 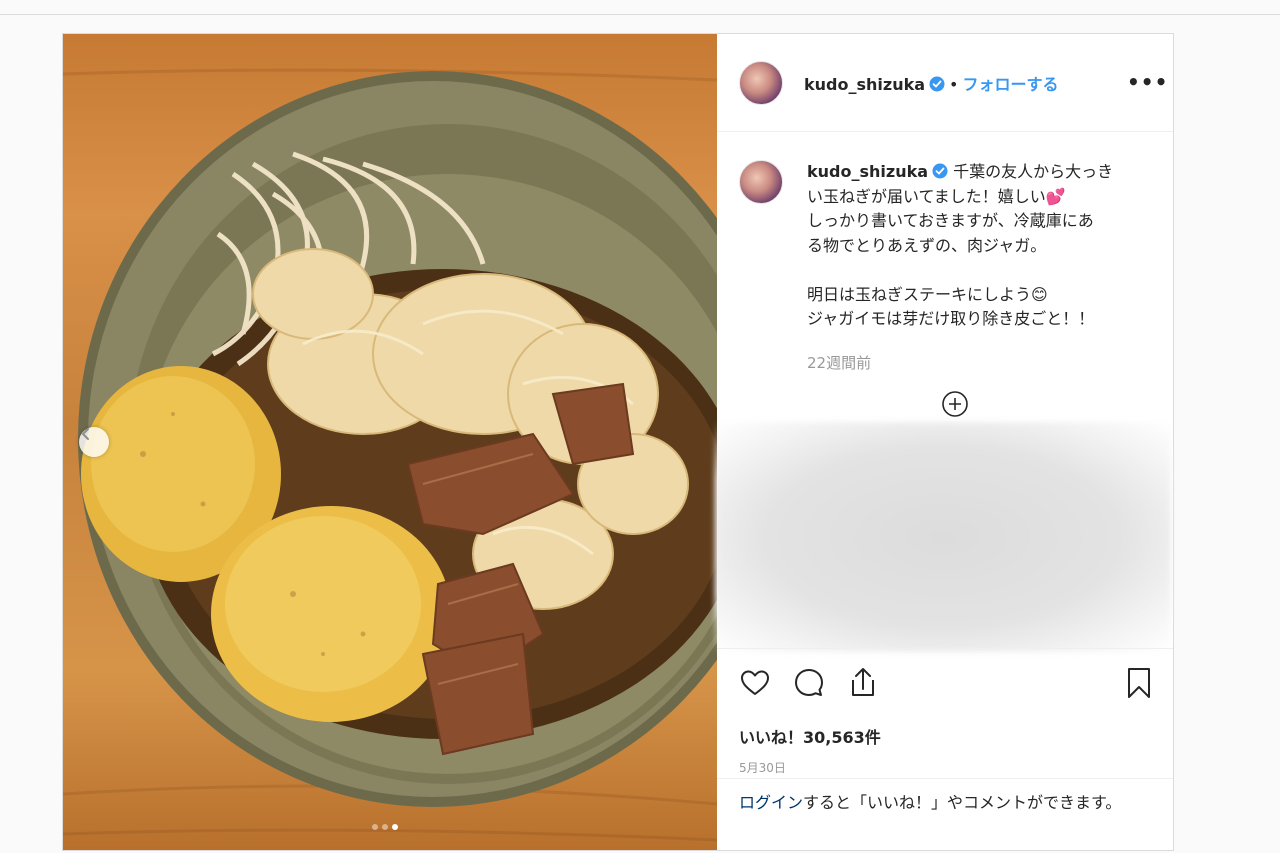 I want to click on caption-line: 明日は玉ねぎステーキにしよう😊, so click(x=927, y=294).